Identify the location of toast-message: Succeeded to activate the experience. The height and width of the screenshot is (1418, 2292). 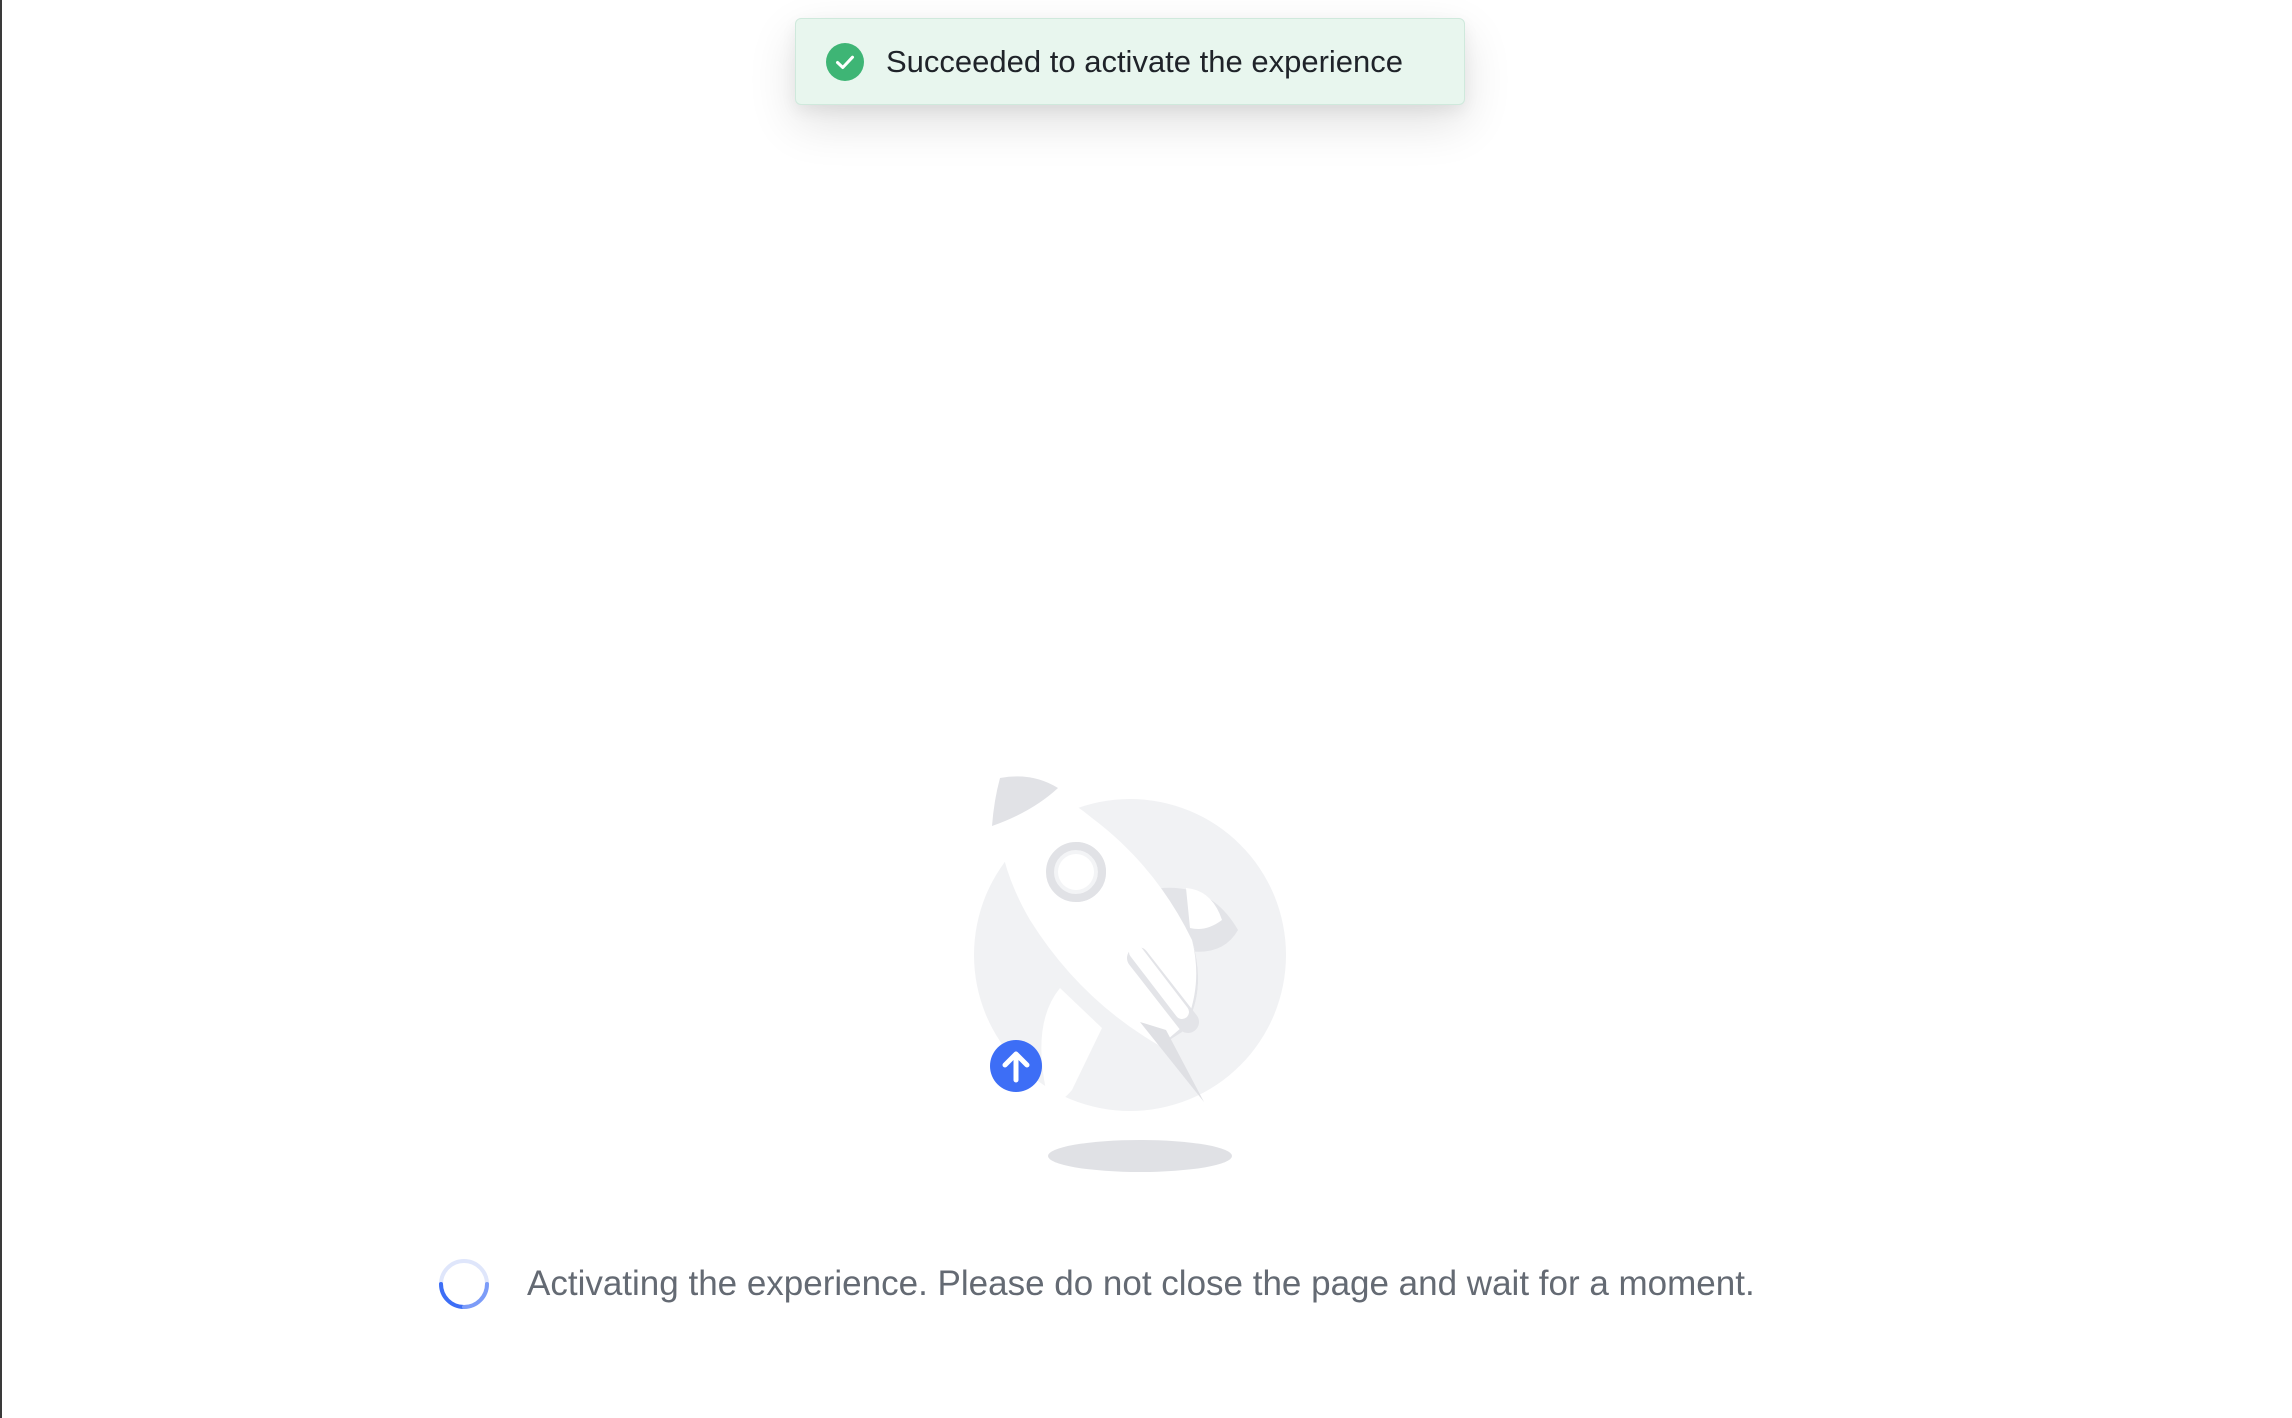
(1145, 61).